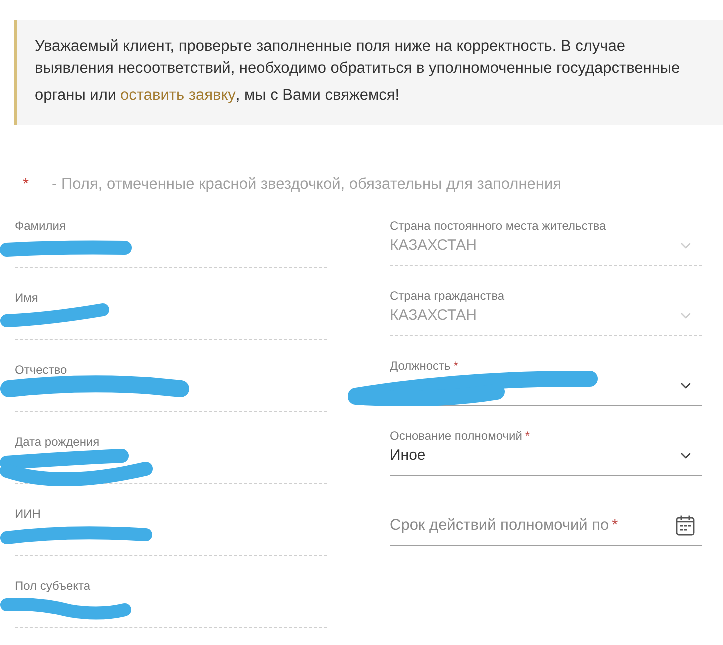  I want to click on field-label: Пол субъекта, so click(53, 586).